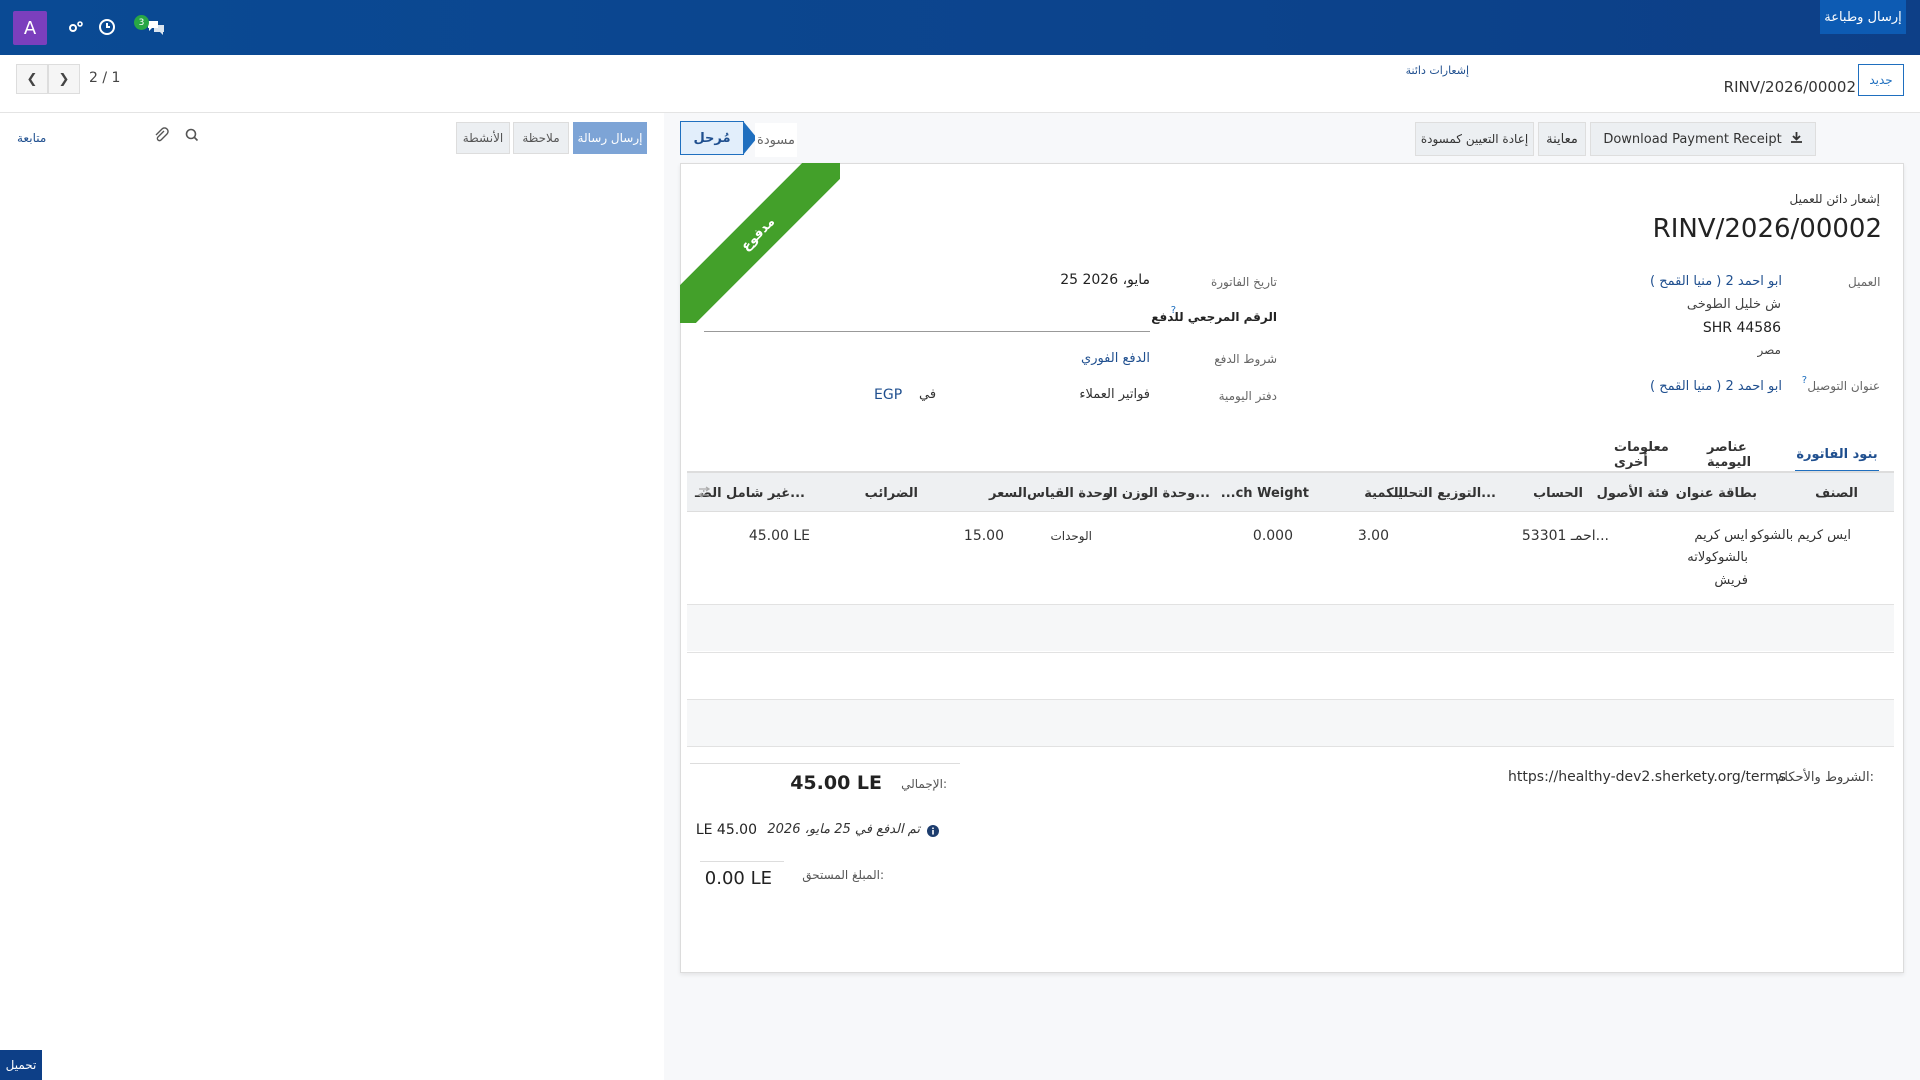 The height and width of the screenshot is (1080, 1920). Describe the element at coordinates (924, 784) in the screenshot. I see `total-label: الإجمالي:` at that location.